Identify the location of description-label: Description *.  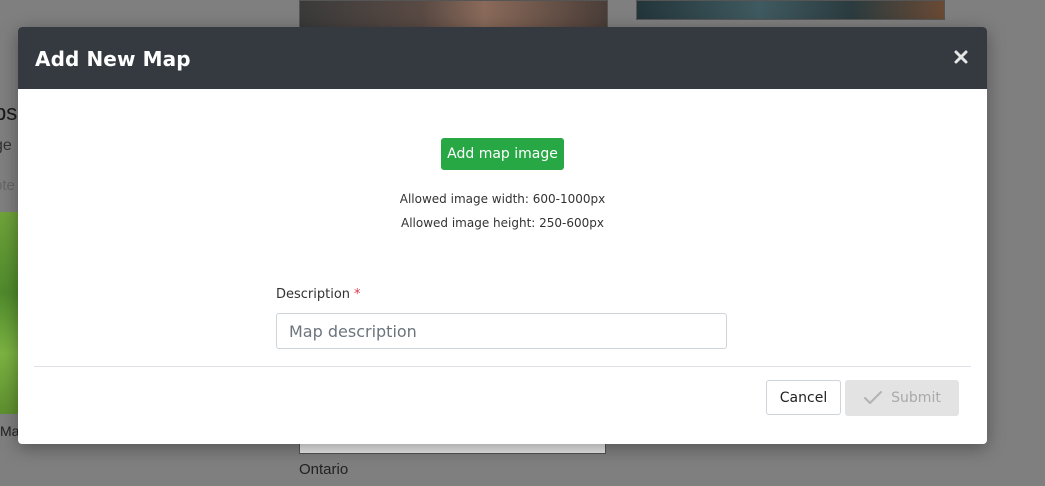
(318, 294).